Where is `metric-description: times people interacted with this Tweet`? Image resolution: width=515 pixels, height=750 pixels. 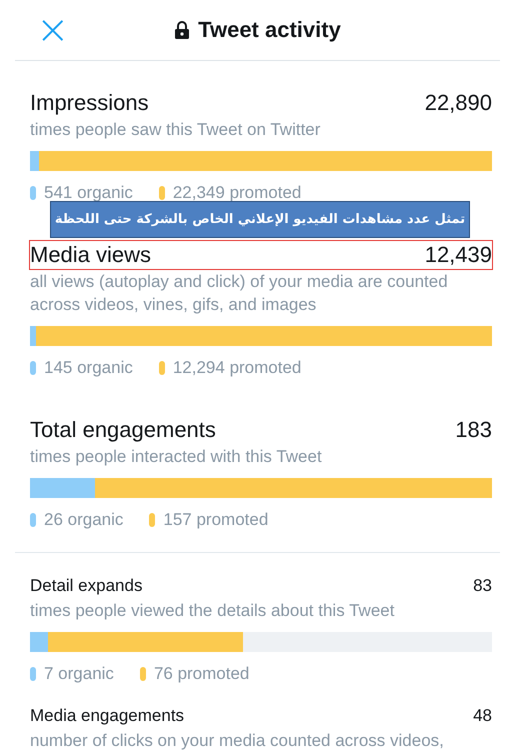 metric-description: times people interacted with this Tweet is located at coordinates (176, 457).